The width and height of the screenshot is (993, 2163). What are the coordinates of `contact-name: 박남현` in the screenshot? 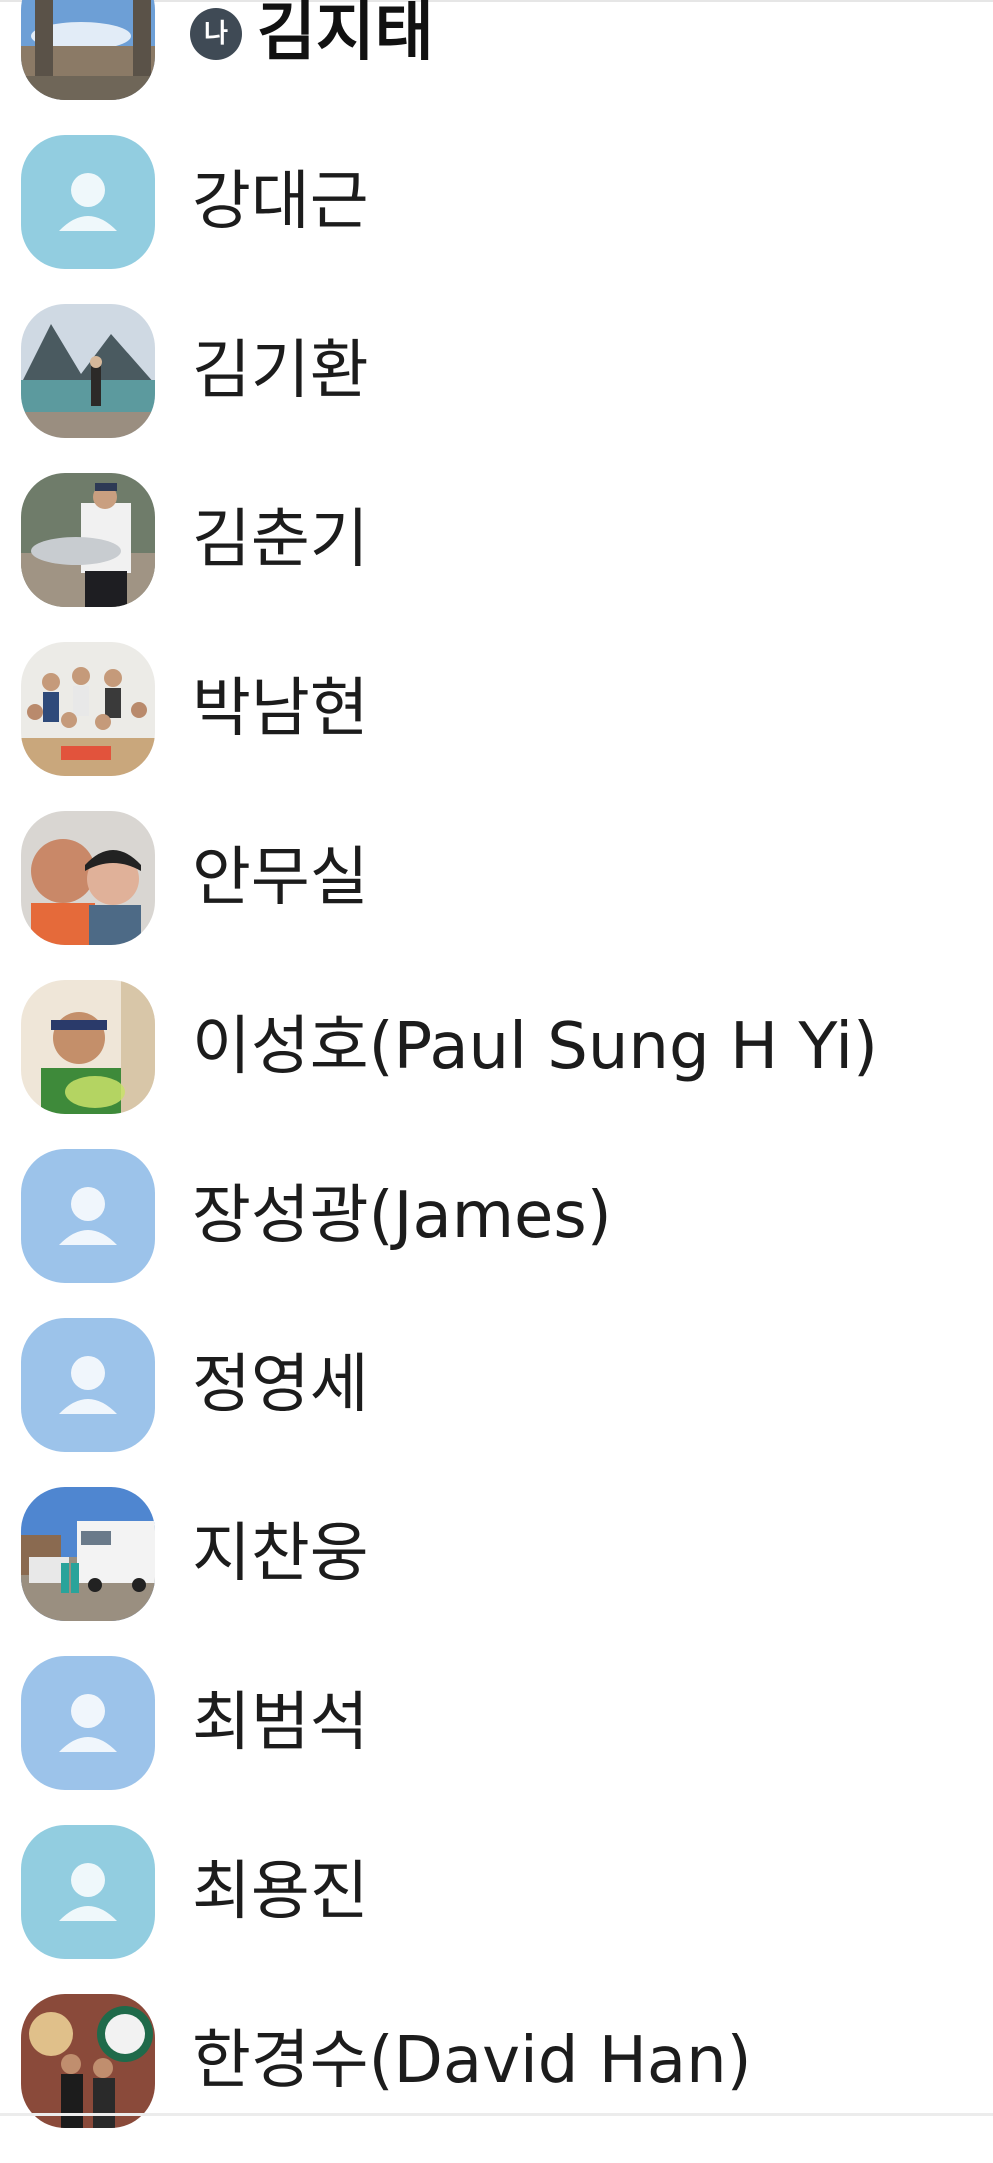 It's located at (280, 709).